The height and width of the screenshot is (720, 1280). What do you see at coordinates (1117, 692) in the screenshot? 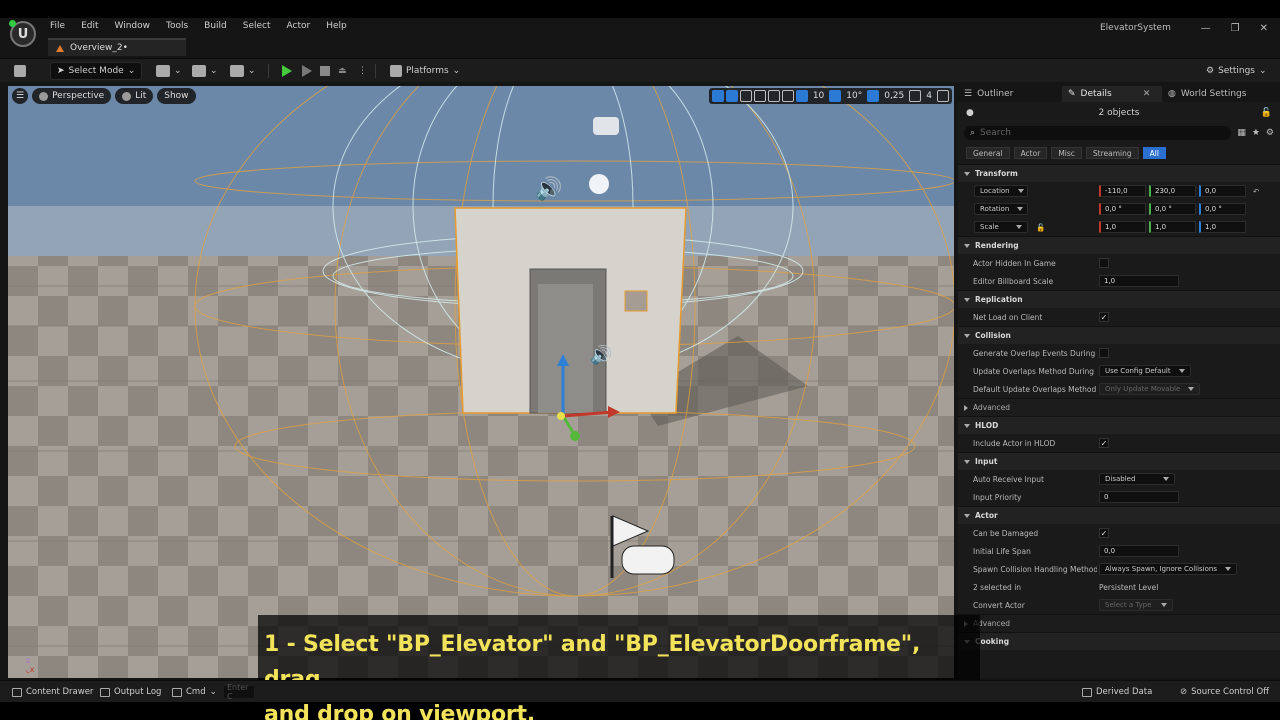
I see `derived-data-button: Derived Data` at bounding box center [1117, 692].